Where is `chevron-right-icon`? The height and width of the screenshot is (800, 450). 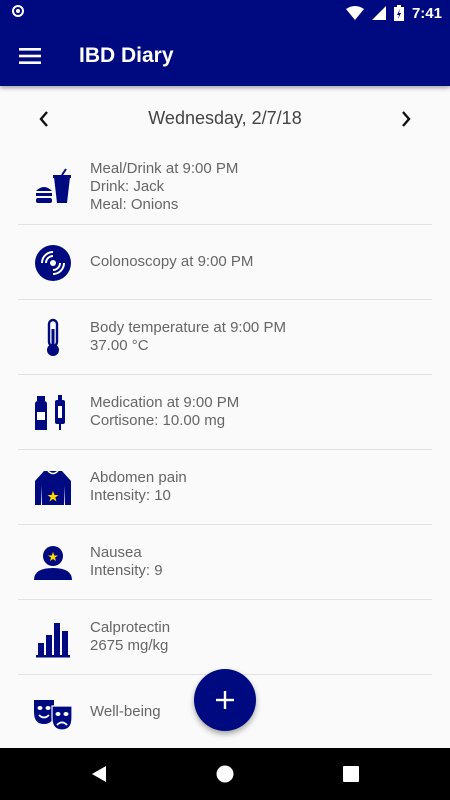
chevron-right-icon is located at coordinates (406, 119).